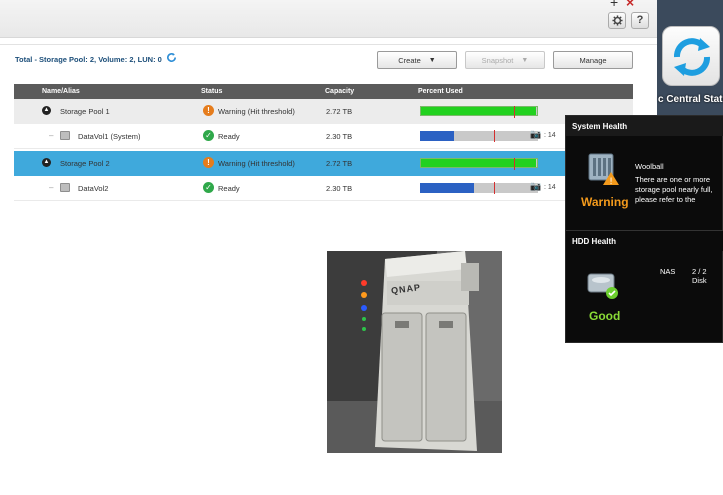 Image resolution: width=723 pixels, height=495 pixels. I want to click on window-titlebar: + × ?, so click(328, 19).